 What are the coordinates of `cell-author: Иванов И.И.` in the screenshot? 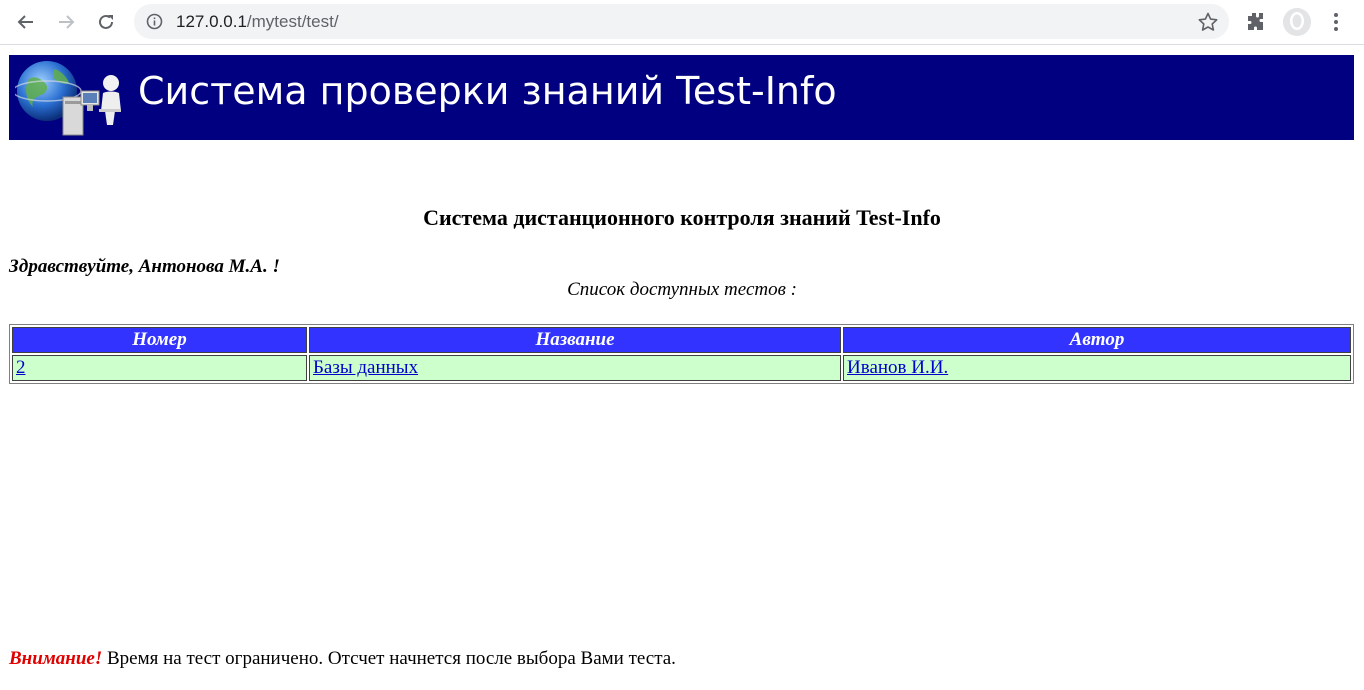 It's located at (1097, 368).